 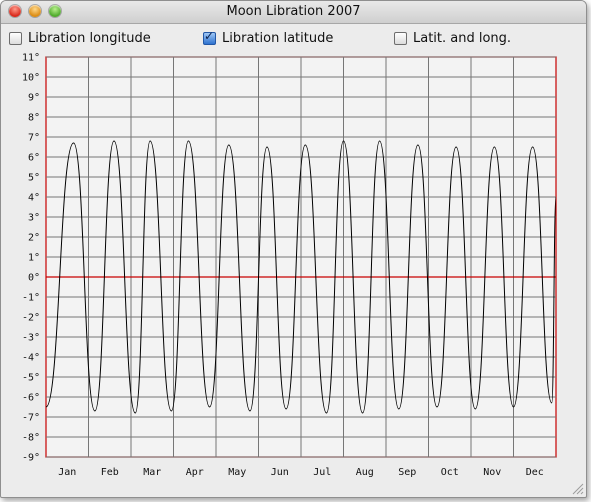 I want to click on y-axis-tick-label: 6°, so click(x=34, y=158).